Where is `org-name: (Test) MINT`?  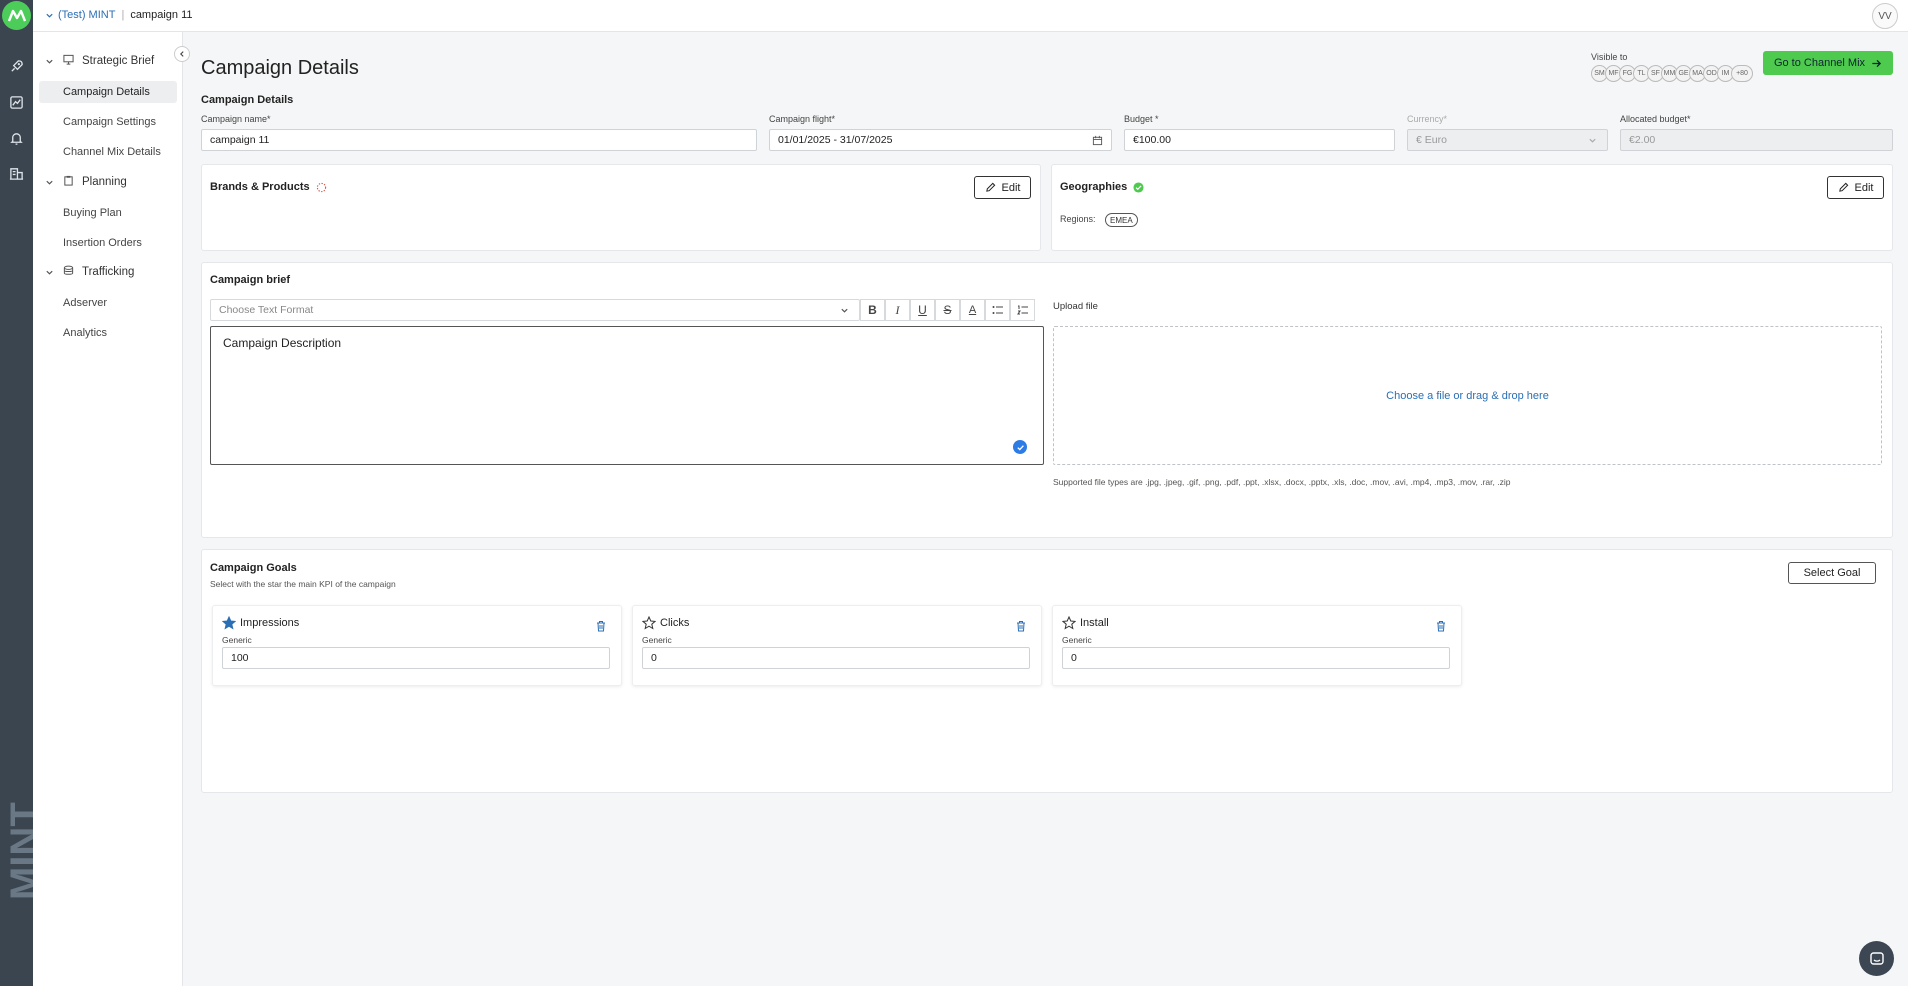
org-name: (Test) MINT is located at coordinates (87, 15).